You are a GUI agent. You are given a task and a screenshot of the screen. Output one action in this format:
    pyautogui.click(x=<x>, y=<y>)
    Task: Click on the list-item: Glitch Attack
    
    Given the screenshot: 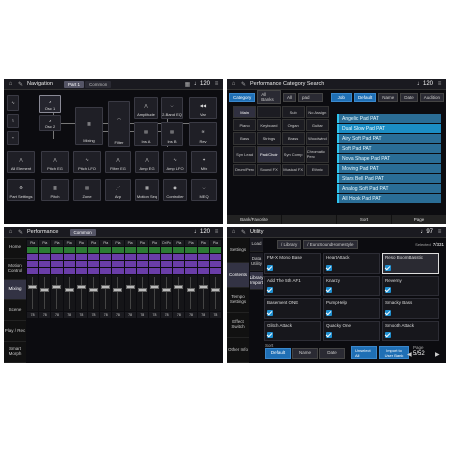 What is the action you would take?
    pyautogui.click(x=292, y=330)
    